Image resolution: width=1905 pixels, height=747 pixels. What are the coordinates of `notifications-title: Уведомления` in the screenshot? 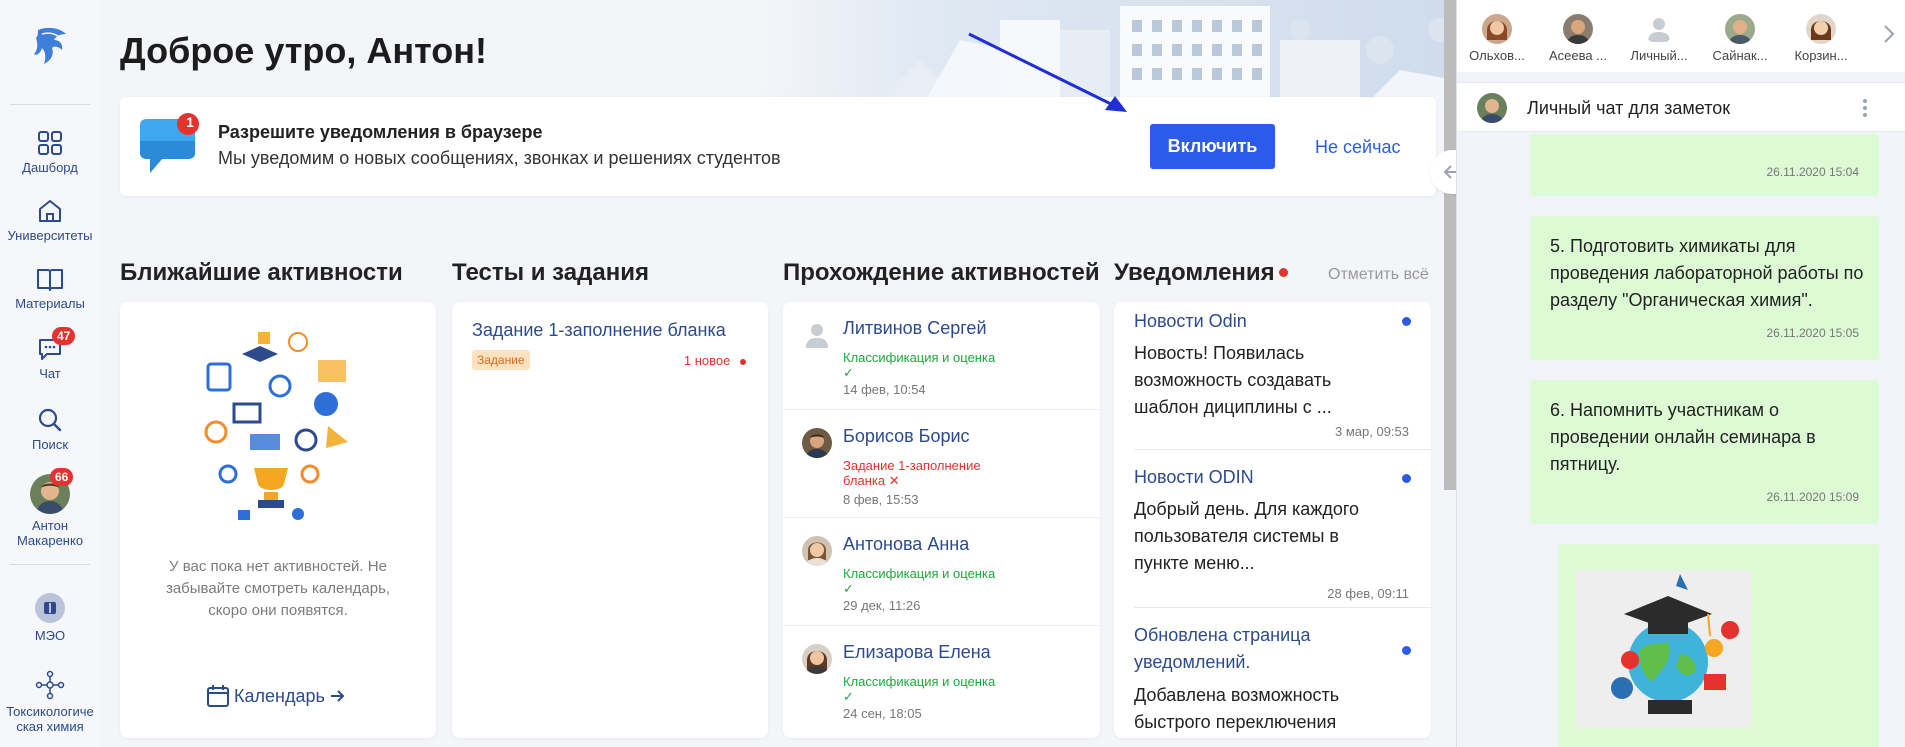 It's located at (1194, 272).